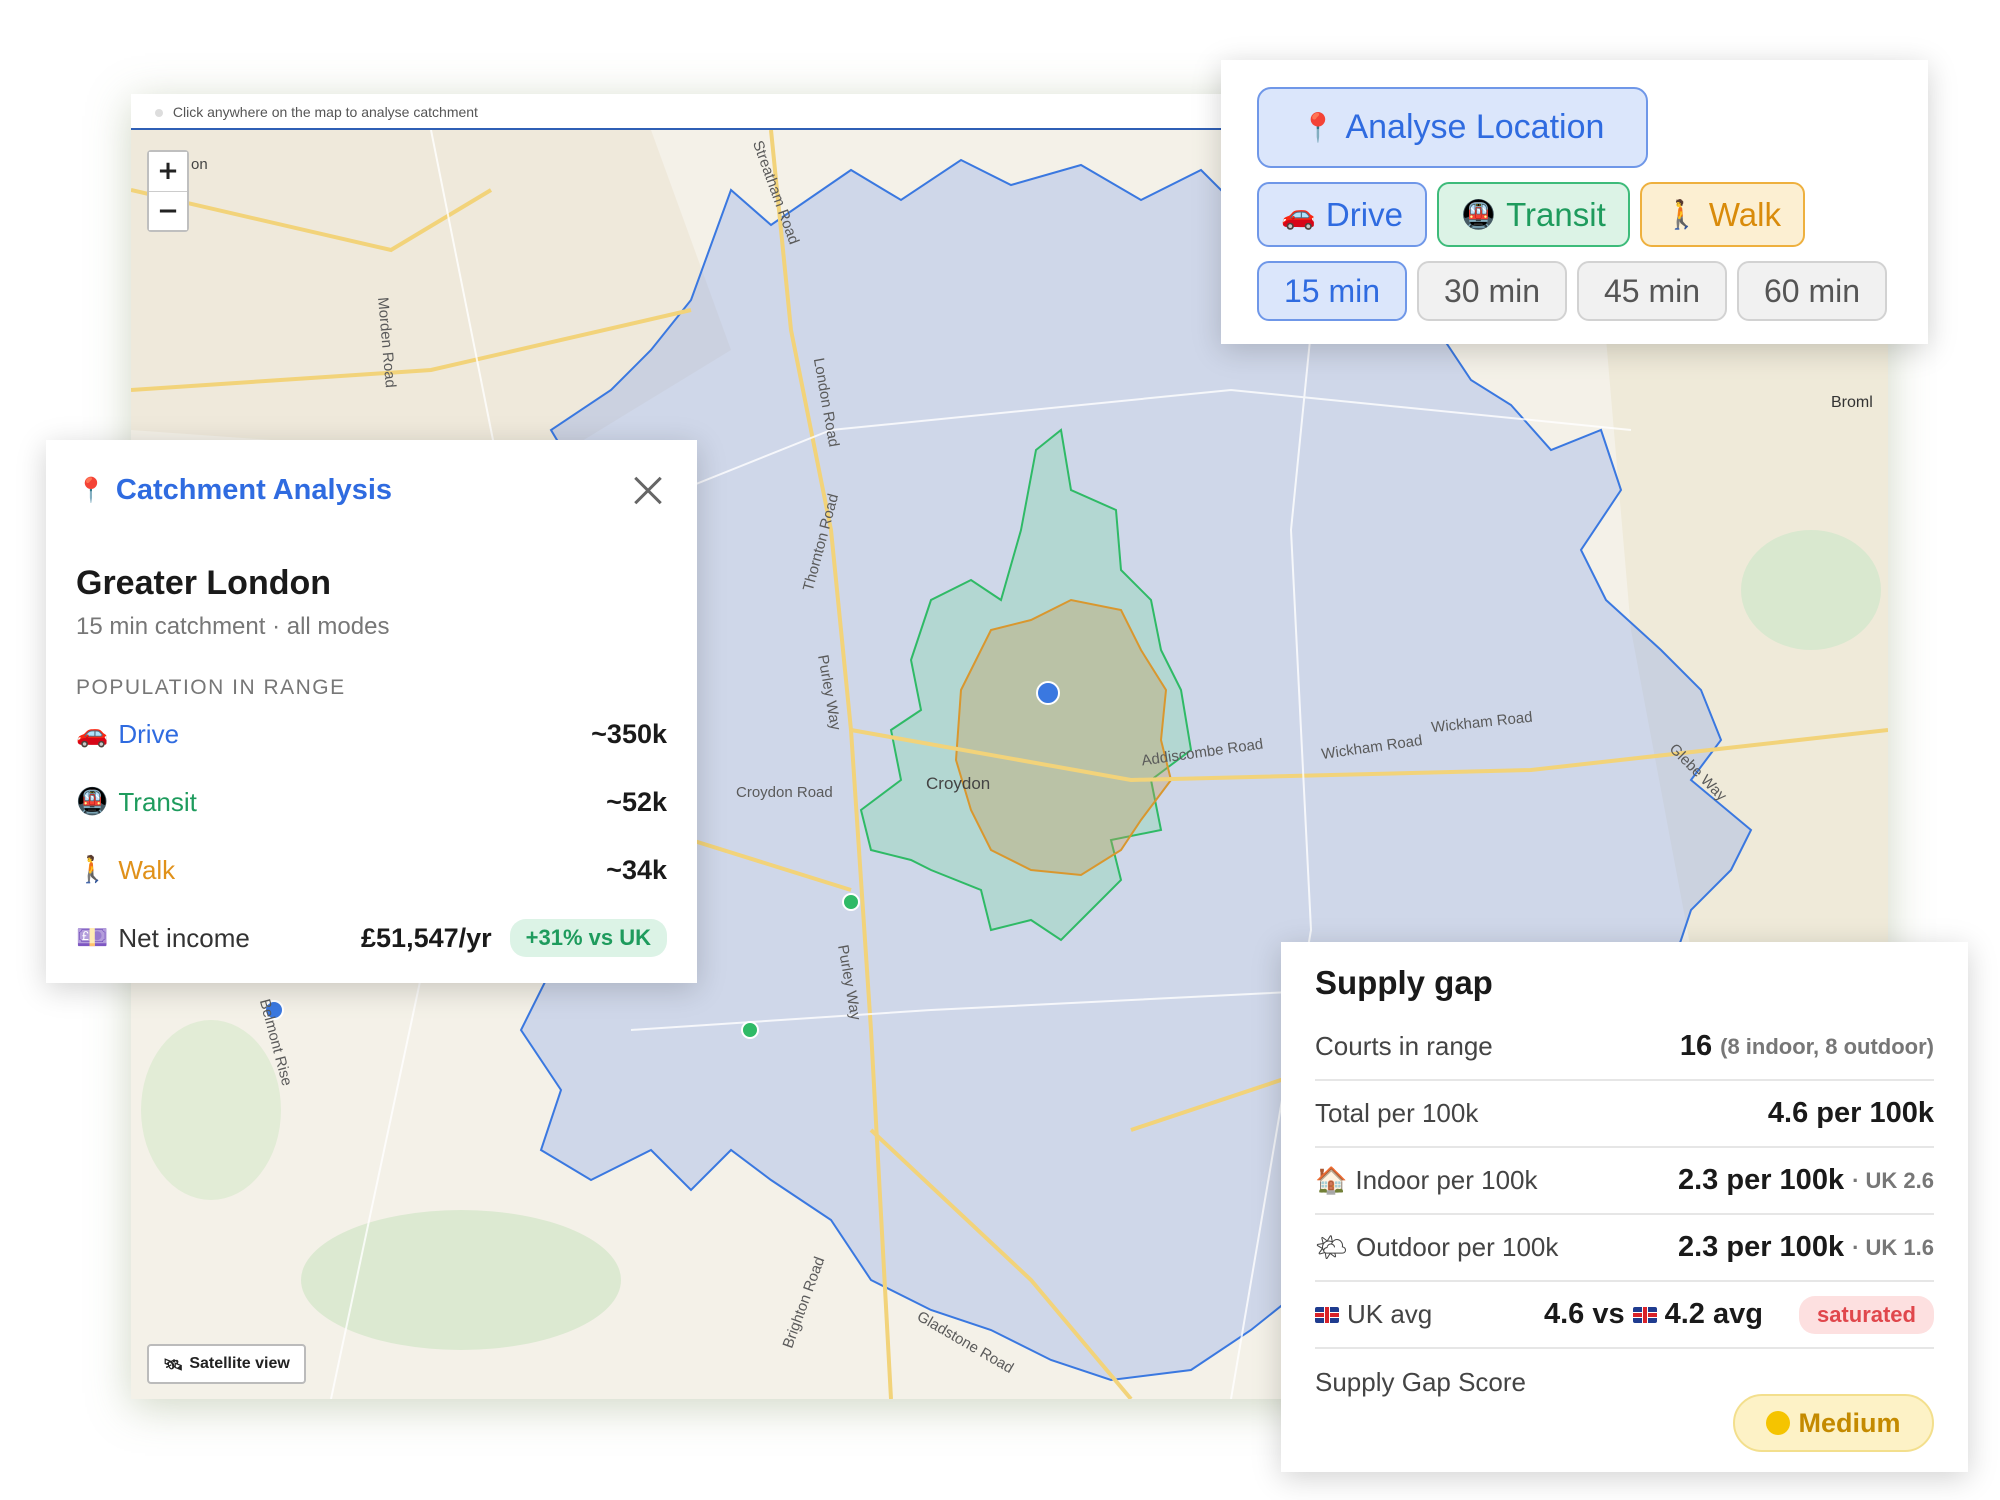 The image size is (2000, 1500). What do you see at coordinates (1696, 1046) in the screenshot?
I see `courts-in-range-value: 16` at bounding box center [1696, 1046].